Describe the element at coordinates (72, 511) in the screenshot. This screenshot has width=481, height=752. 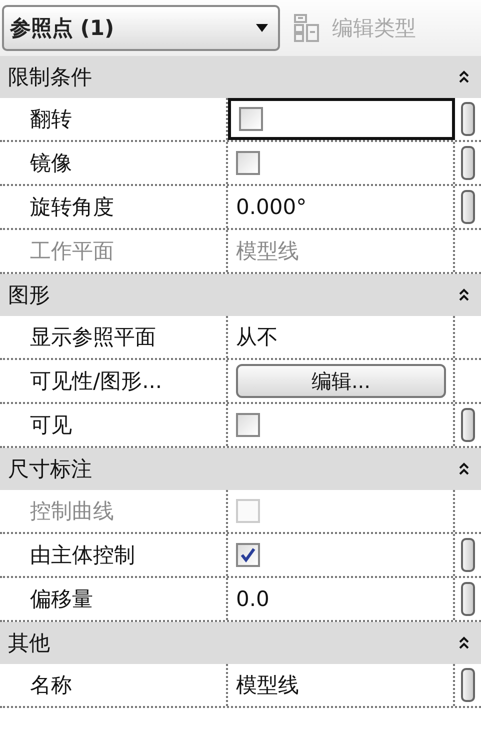
I see `property-label: 控制曲线` at that location.